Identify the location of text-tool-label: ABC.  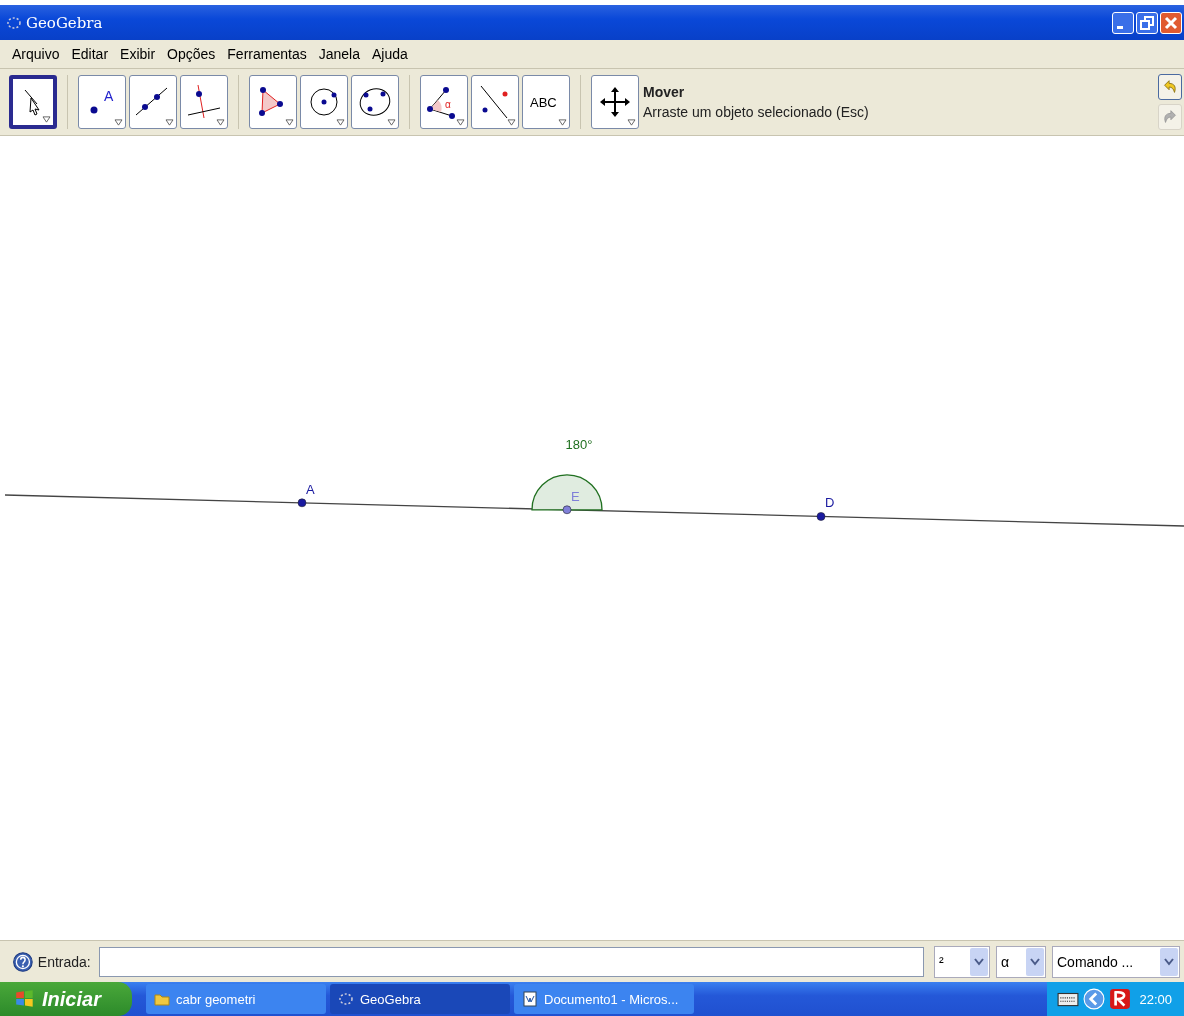
(543, 102).